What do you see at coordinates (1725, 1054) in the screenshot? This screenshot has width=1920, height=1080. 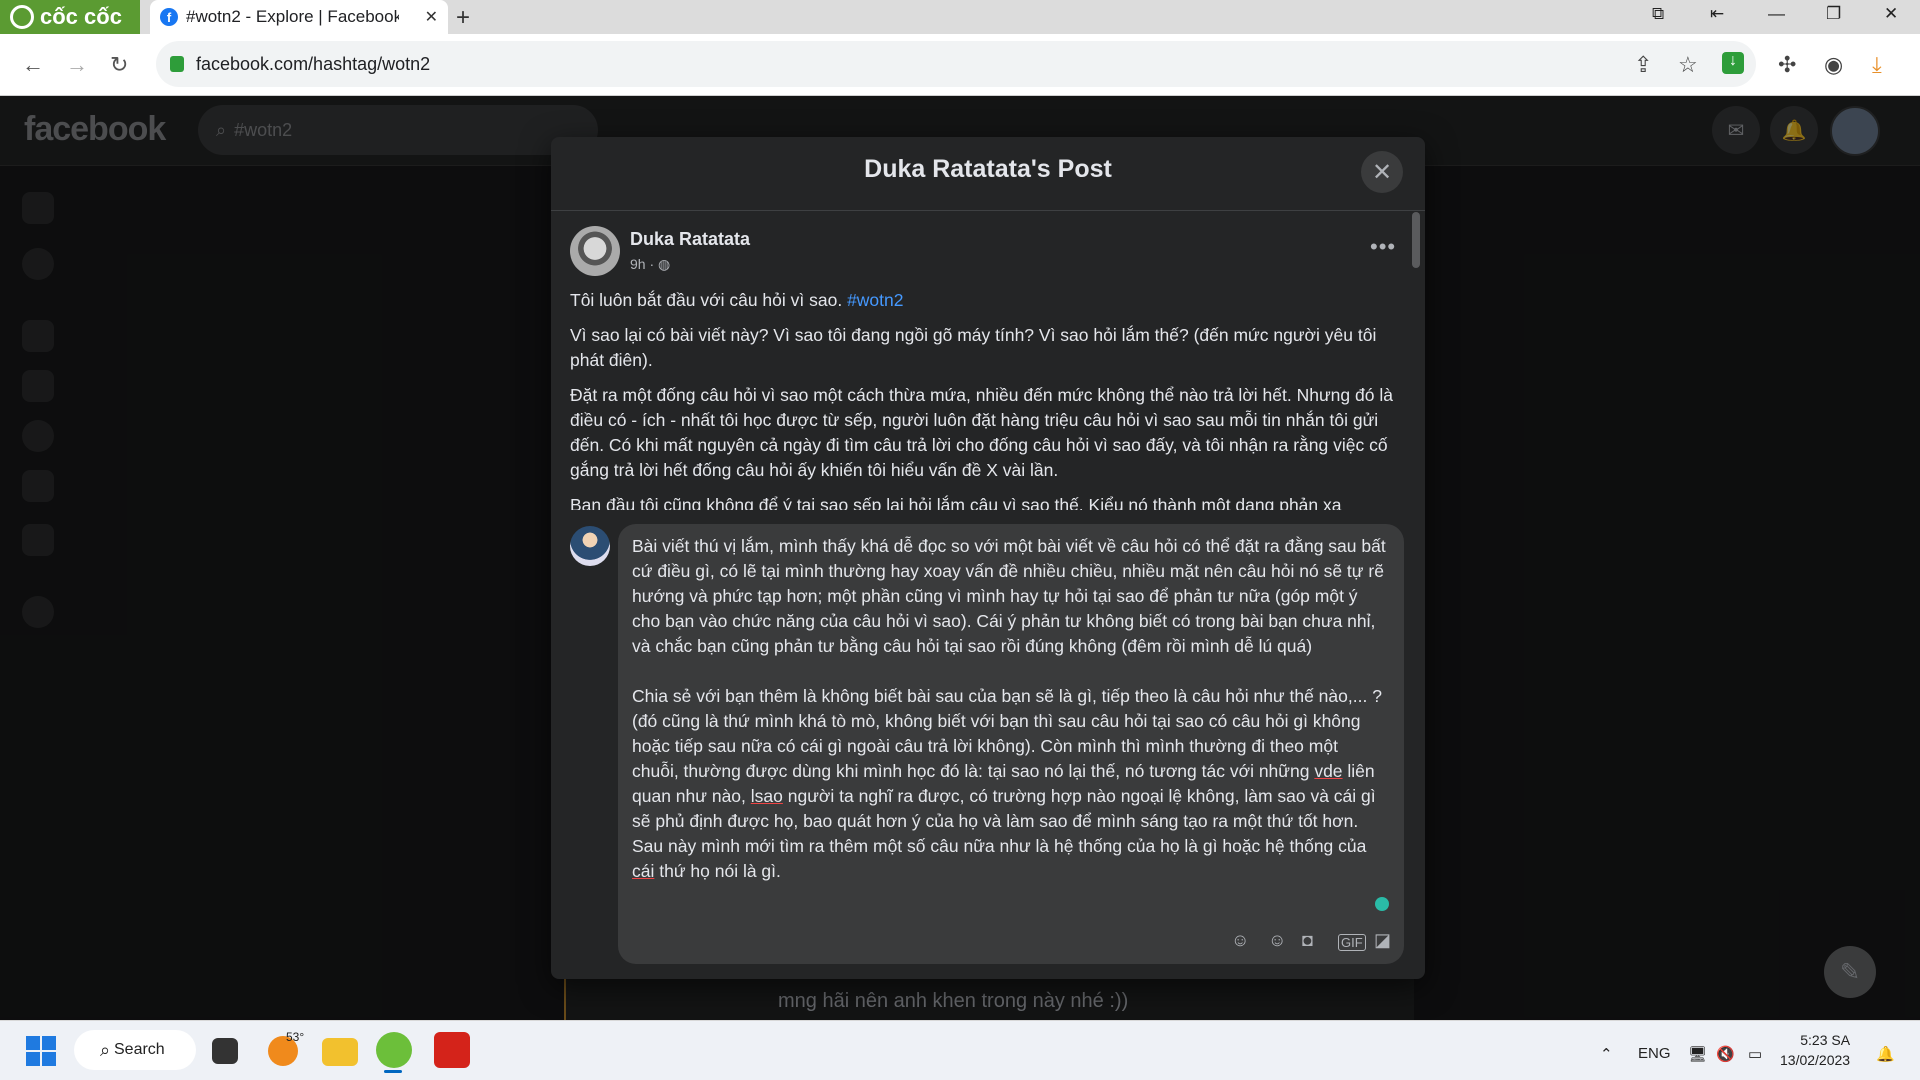 I see `volume-muted-icon: 🔇` at bounding box center [1725, 1054].